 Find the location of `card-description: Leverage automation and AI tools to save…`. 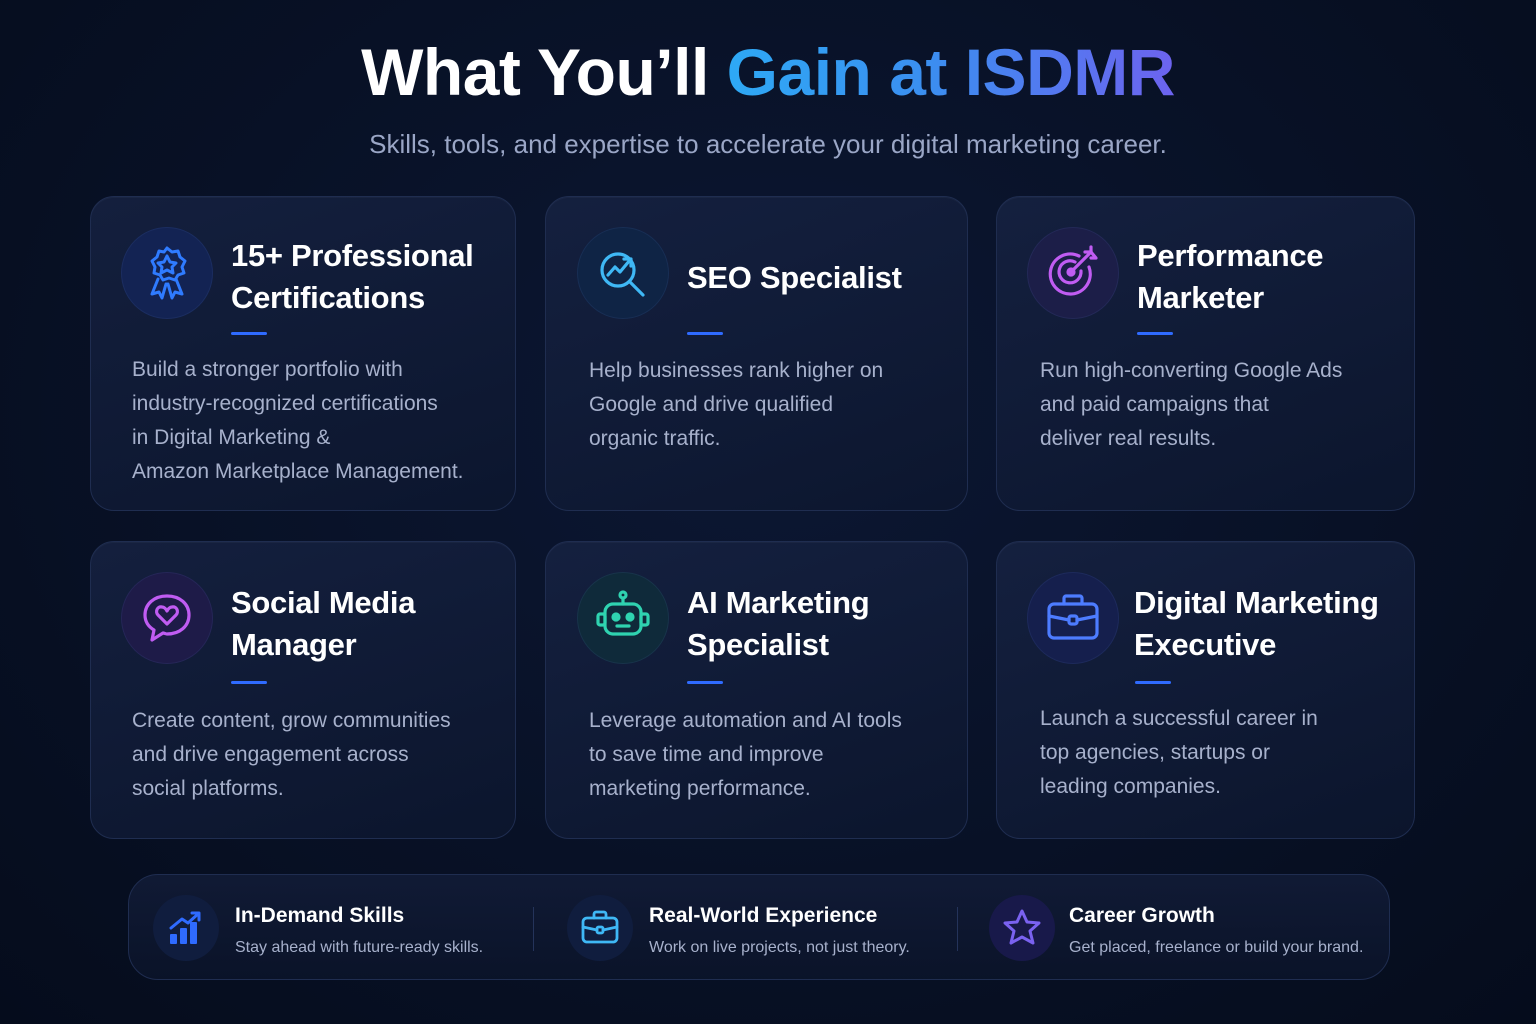

card-description: Leverage automation and AI tools to save… is located at coordinates (745, 754).